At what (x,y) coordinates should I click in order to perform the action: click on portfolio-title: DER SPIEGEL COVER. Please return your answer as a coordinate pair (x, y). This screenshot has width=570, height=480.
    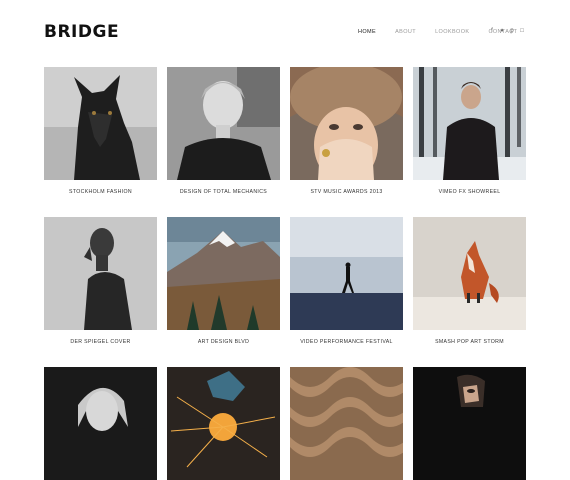
    Looking at the image, I should click on (100, 342).